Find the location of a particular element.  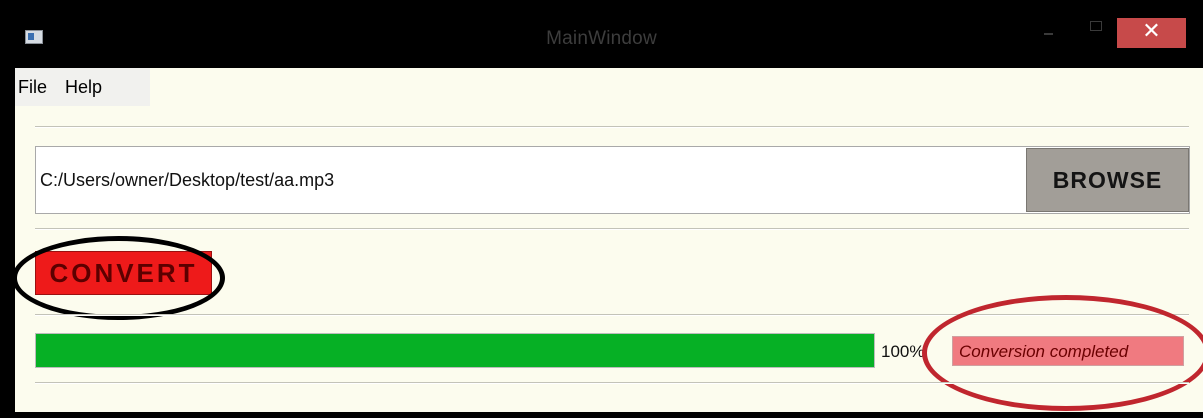

close-button: ✕ is located at coordinates (1151, 33).